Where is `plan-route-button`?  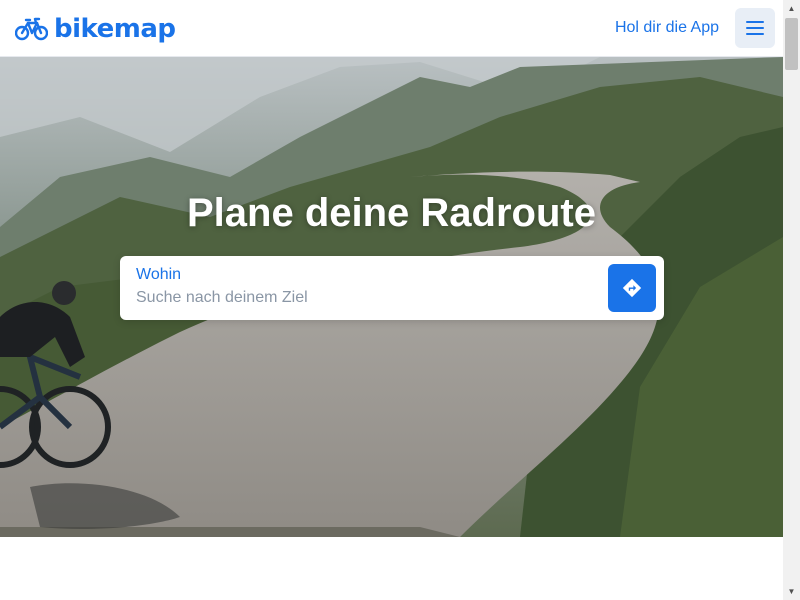 plan-route-button is located at coordinates (632, 288).